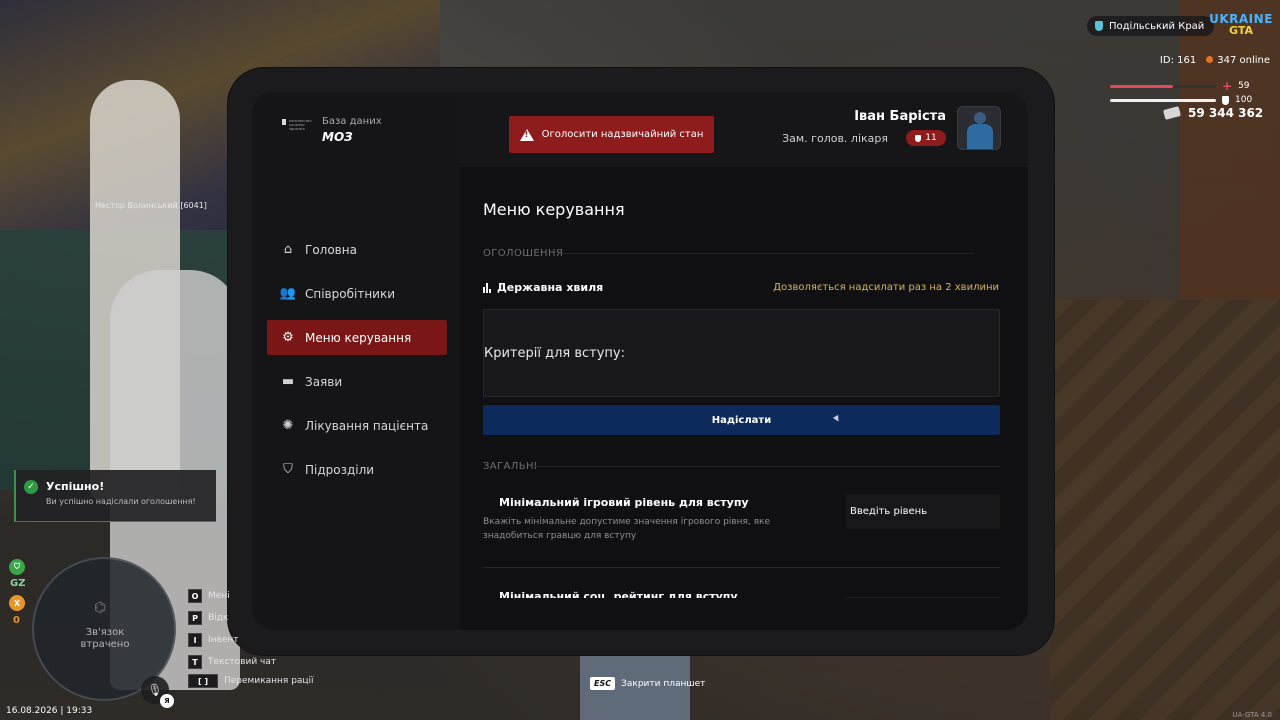 Image resolution: width=1280 pixels, height=720 pixels. I want to click on armor-bar-fill, so click(1163, 100).